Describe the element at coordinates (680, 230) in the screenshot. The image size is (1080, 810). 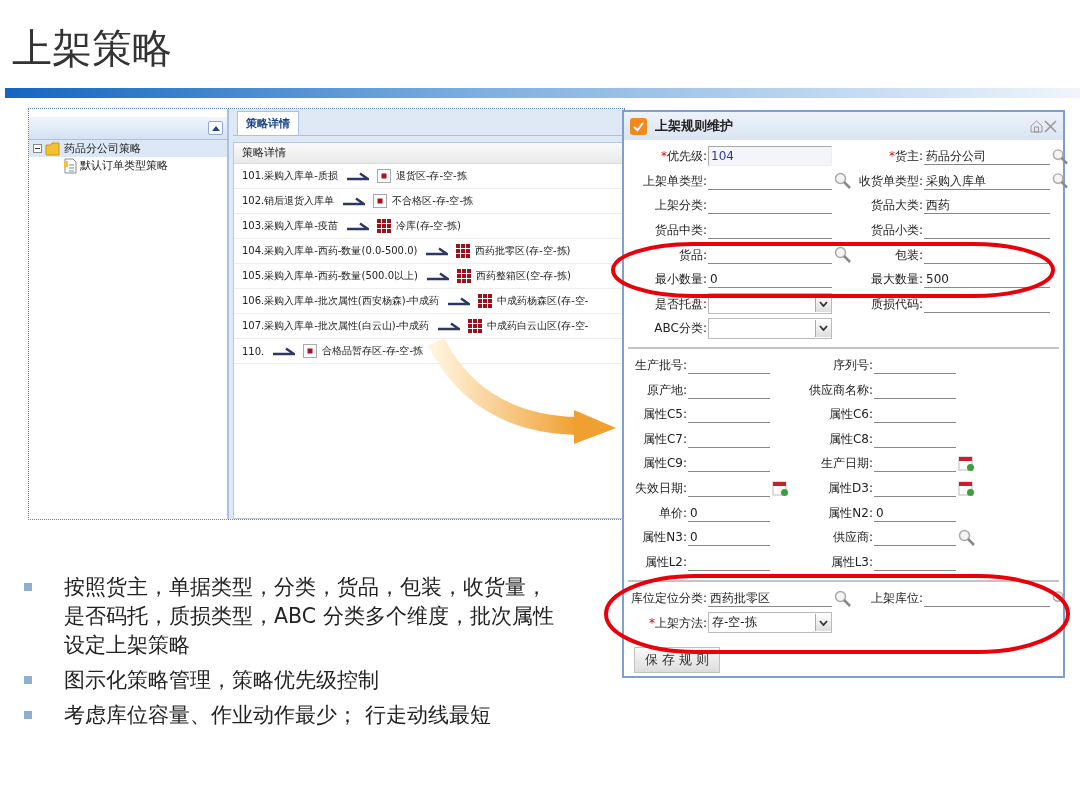
I see `field-label: 货品中类:` at that location.